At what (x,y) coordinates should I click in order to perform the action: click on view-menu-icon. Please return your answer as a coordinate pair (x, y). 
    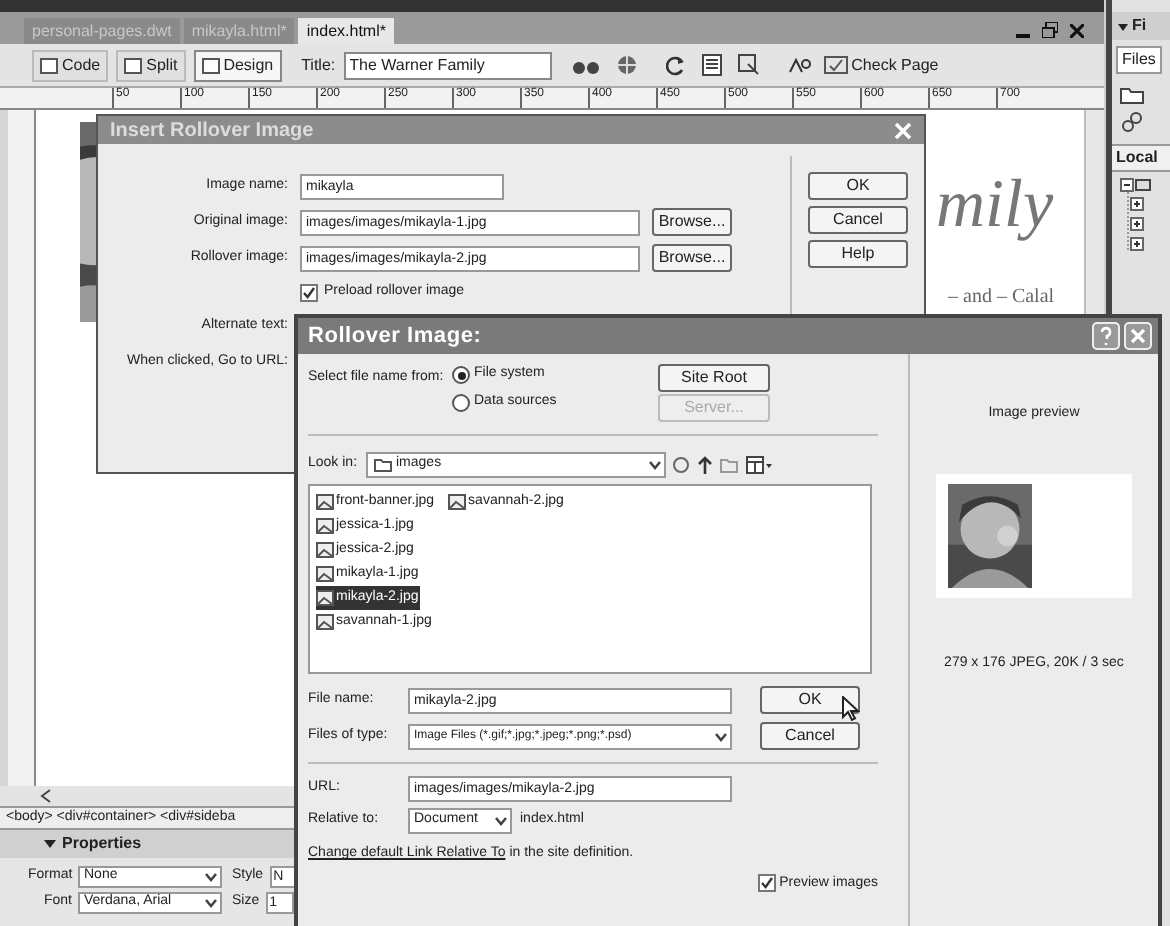
    Looking at the image, I should click on (759, 465).